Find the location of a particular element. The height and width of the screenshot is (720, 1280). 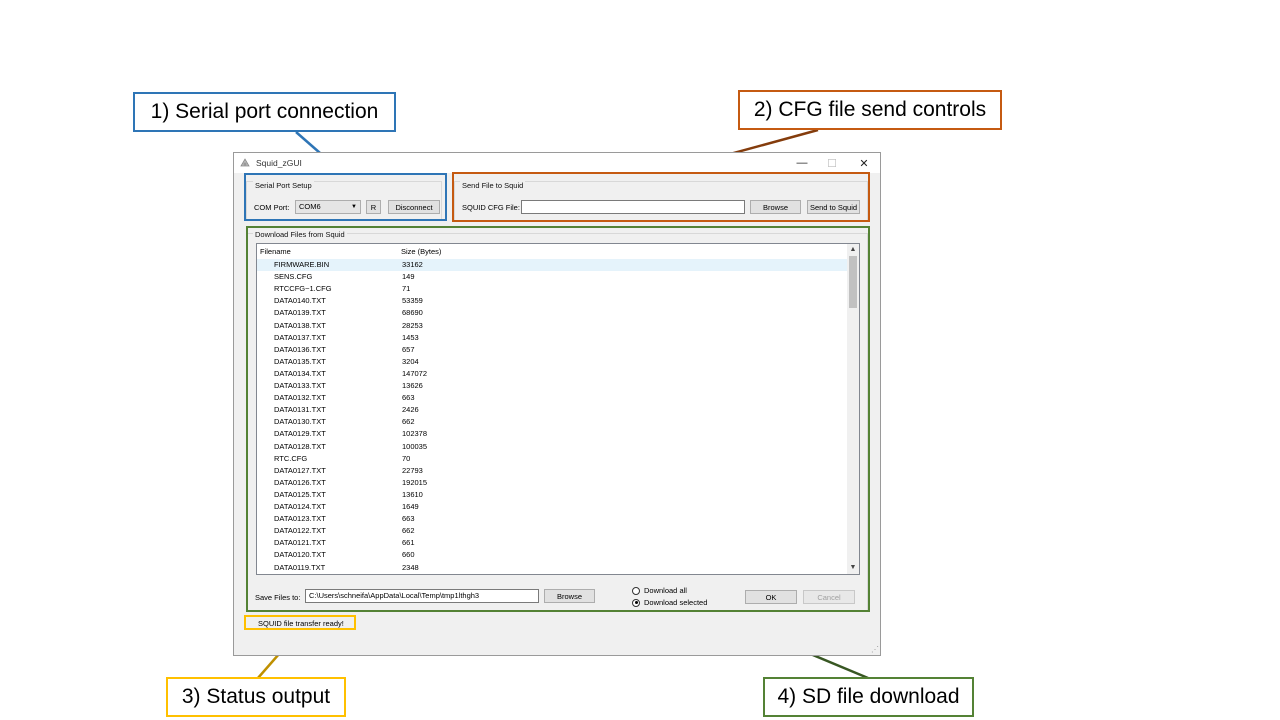

callout-cfg-send: 2) CFG file send controls is located at coordinates (870, 110).